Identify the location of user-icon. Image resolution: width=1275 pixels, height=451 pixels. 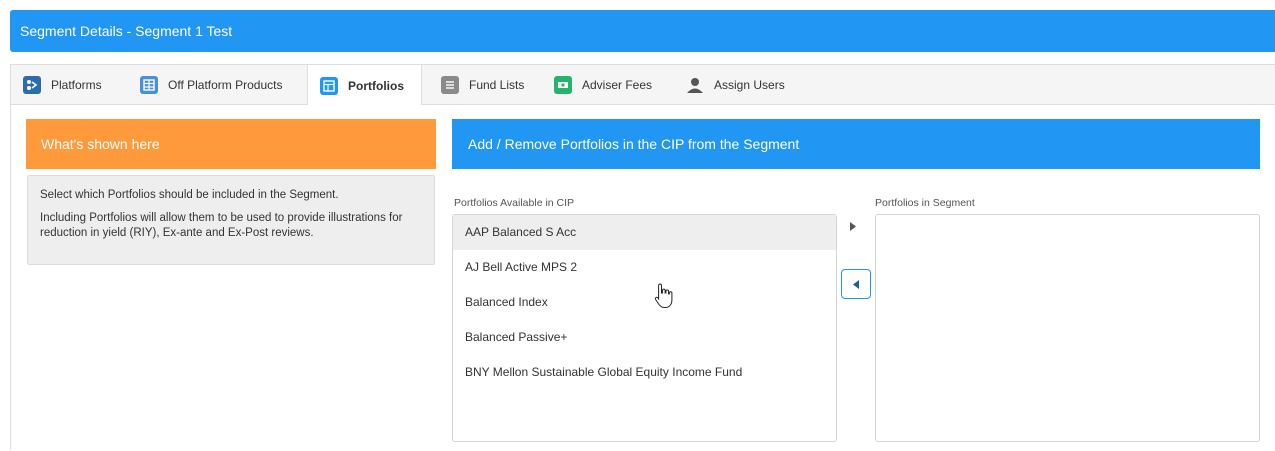
(695, 85).